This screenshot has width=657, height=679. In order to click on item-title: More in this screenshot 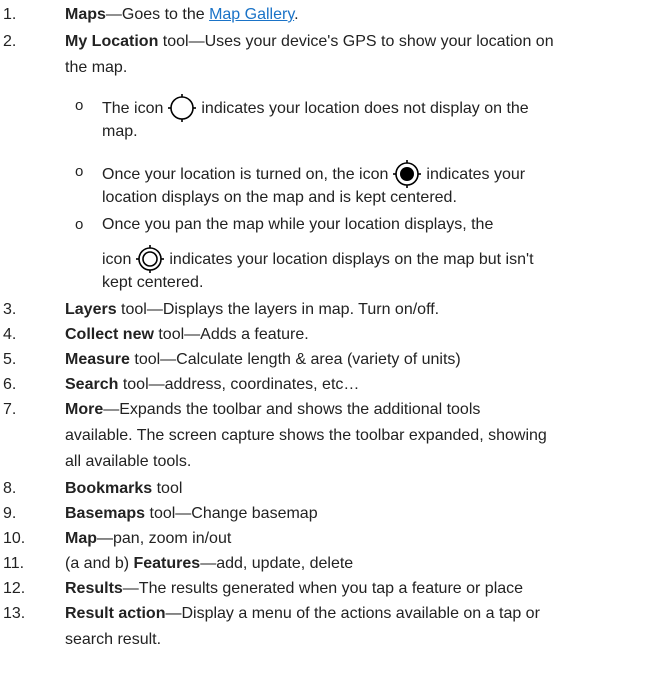, I will do `click(84, 409)`.